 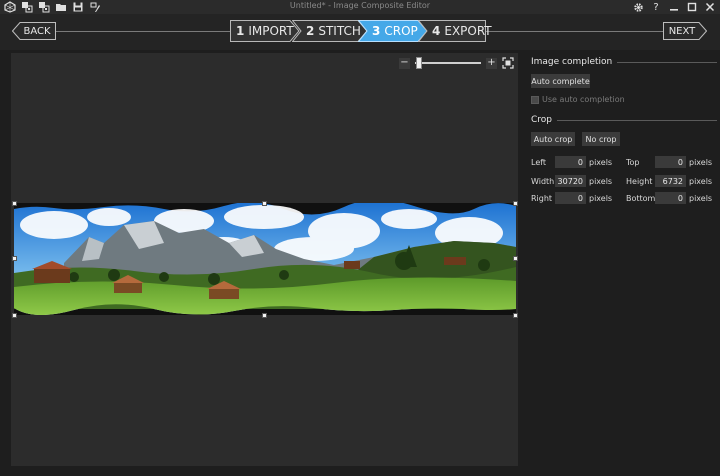 I want to click on crop-section-header: Crop, so click(x=624, y=120).